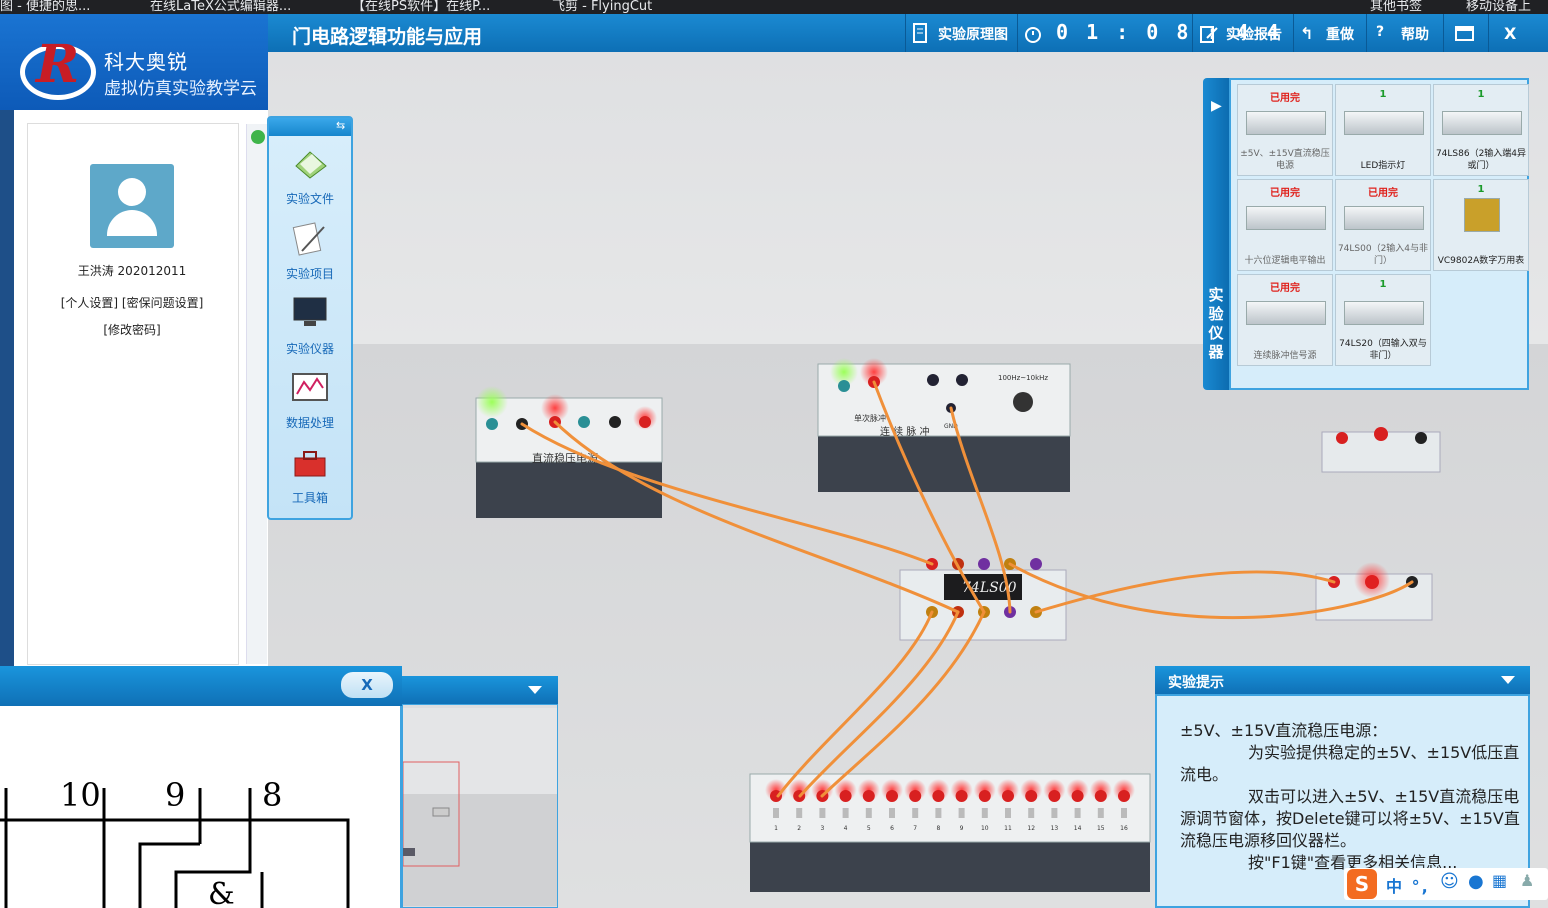  What do you see at coordinates (1510, 33) in the screenshot?
I see `close-button: X` at bounding box center [1510, 33].